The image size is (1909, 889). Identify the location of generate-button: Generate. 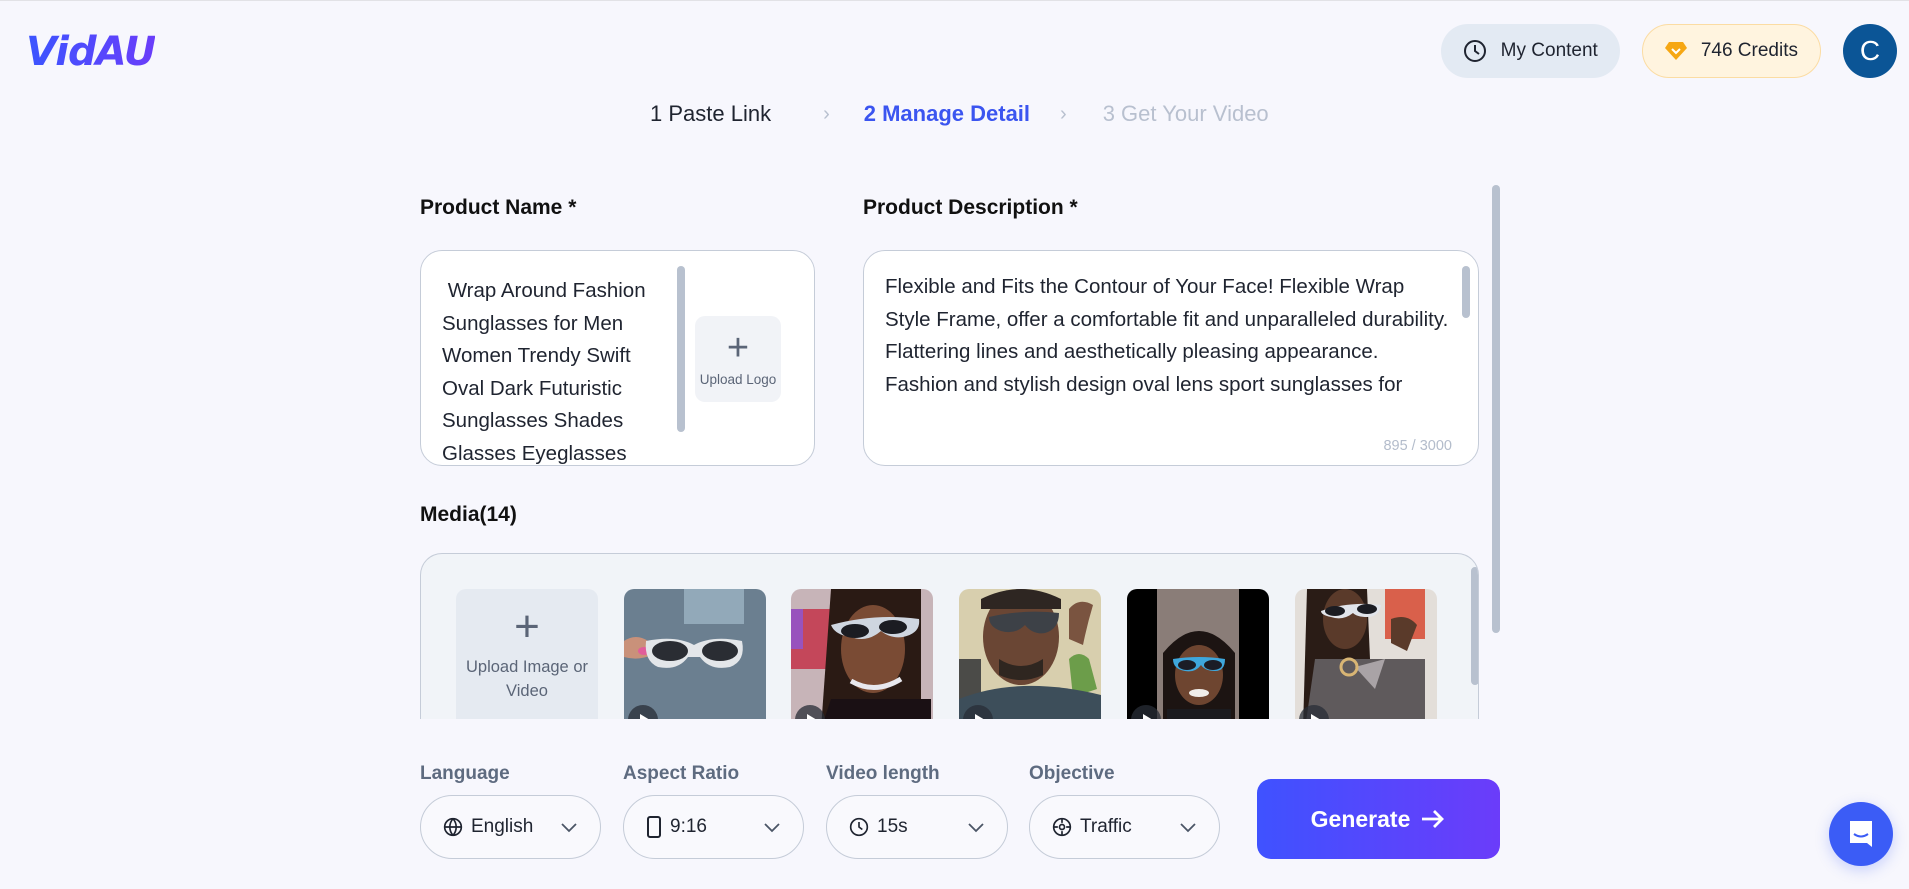
(1378, 819).